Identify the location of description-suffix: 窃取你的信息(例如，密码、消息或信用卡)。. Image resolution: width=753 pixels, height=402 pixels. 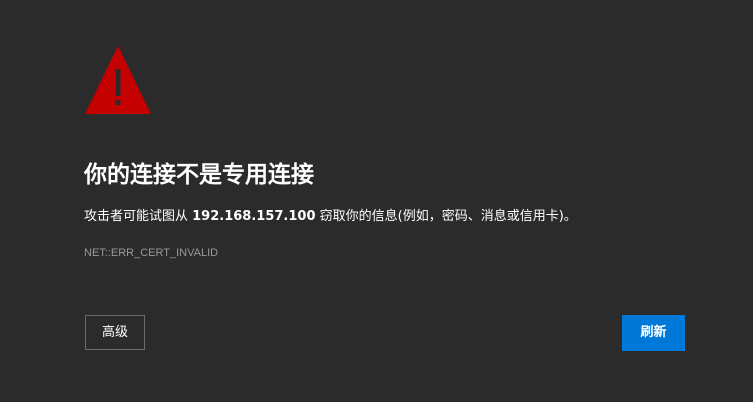
(446, 216).